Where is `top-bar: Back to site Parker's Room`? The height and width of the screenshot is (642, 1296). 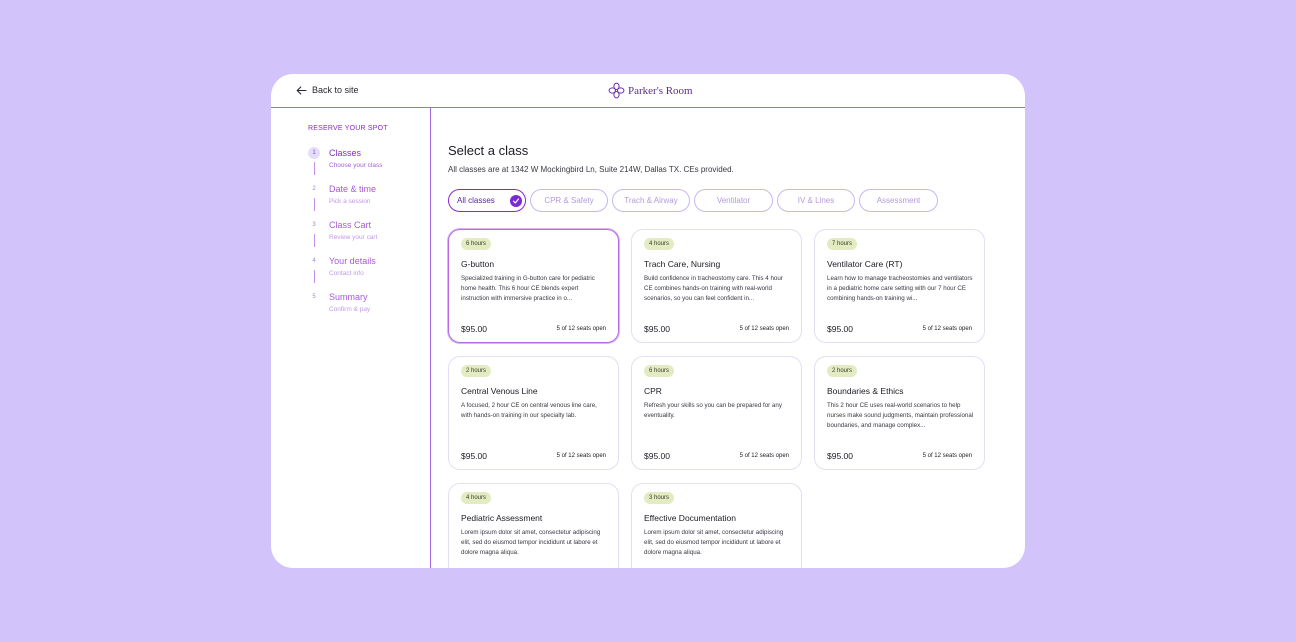 top-bar: Back to site Parker's Room is located at coordinates (648, 91).